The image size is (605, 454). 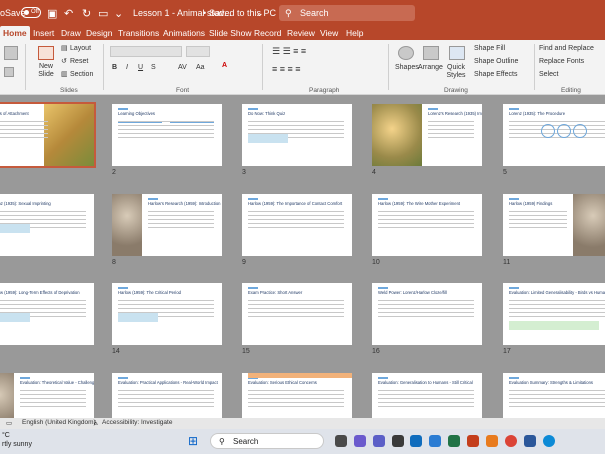 What do you see at coordinates (549, 441) in the screenshot?
I see `edge-icon` at bounding box center [549, 441].